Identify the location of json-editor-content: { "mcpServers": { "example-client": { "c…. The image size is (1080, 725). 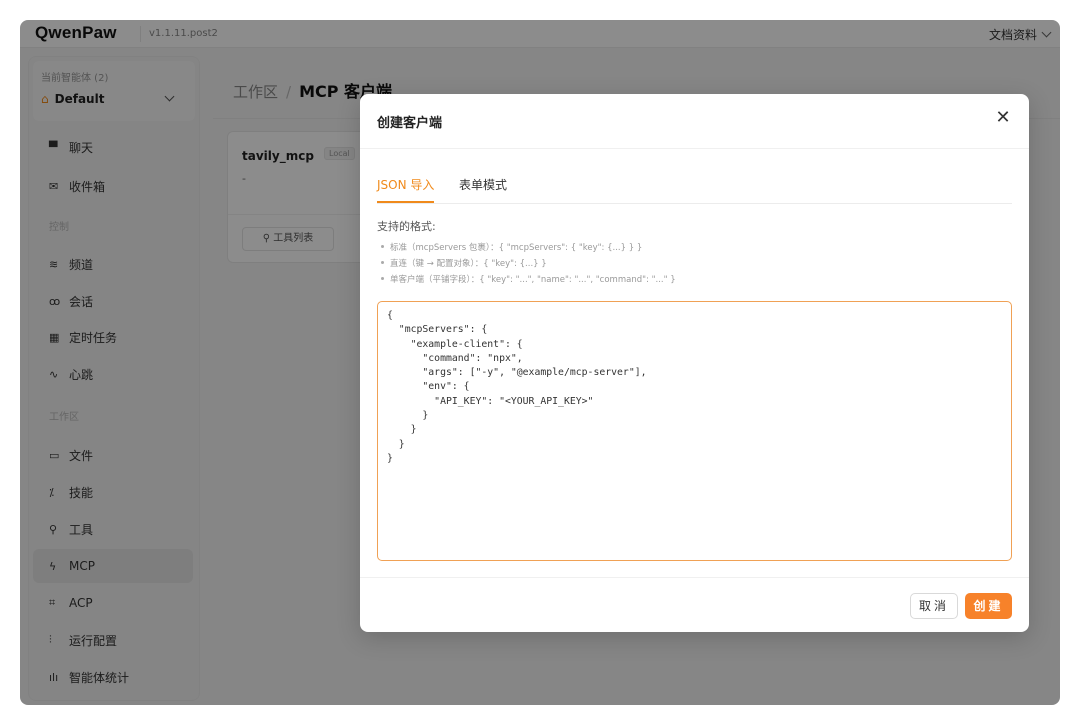
(694, 387).